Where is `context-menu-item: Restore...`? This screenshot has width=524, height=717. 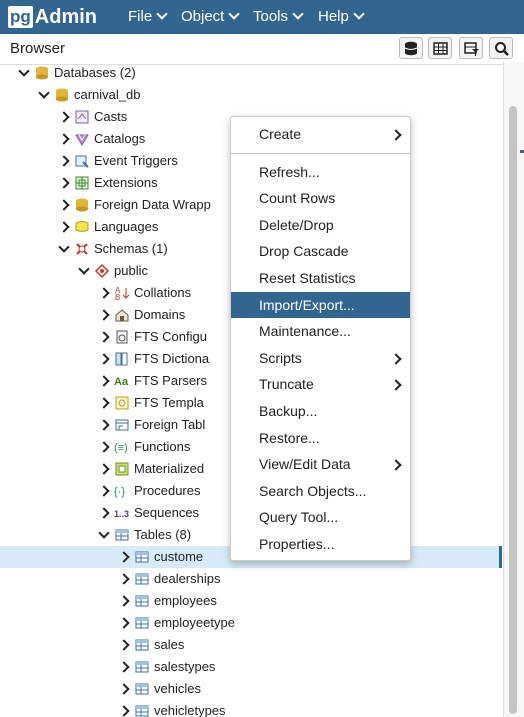 context-menu-item: Restore... is located at coordinates (320, 438).